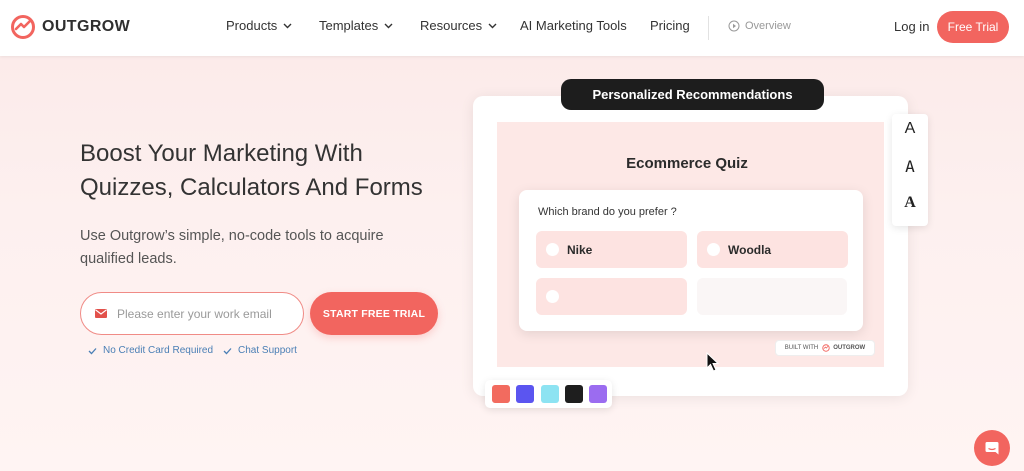  Describe the element at coordinates (202, 313) in the screenshot. I see `email-input` at that location.